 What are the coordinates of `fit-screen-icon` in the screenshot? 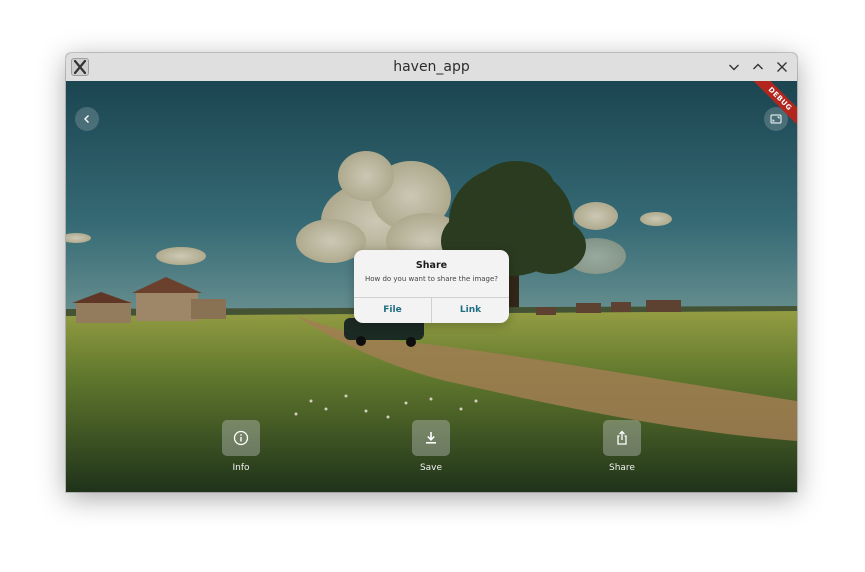 It's located at (776, 119).